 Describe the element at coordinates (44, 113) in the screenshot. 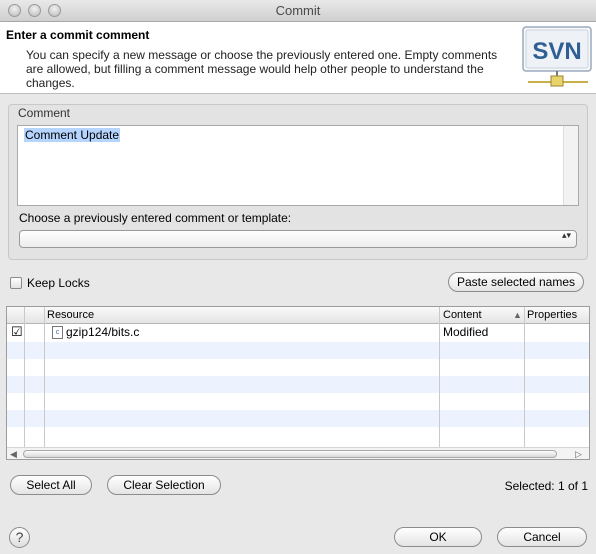

I see `comment-group-label: Comment` at that location.